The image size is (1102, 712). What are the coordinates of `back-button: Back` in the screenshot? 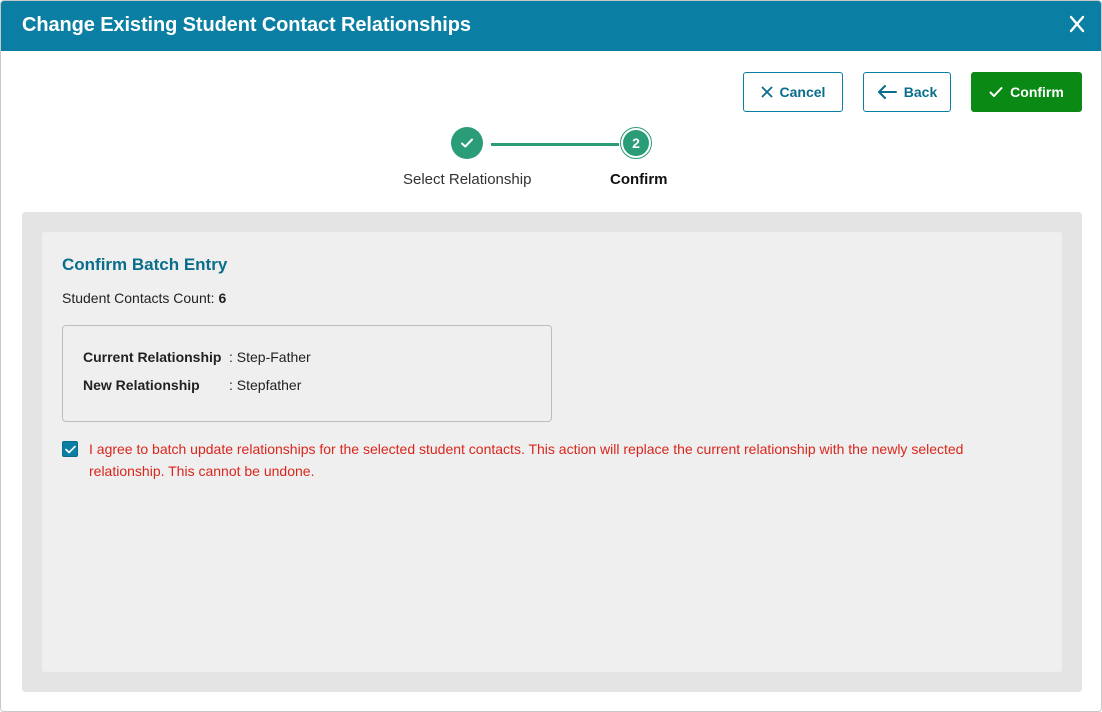 It's located at (907, 92).